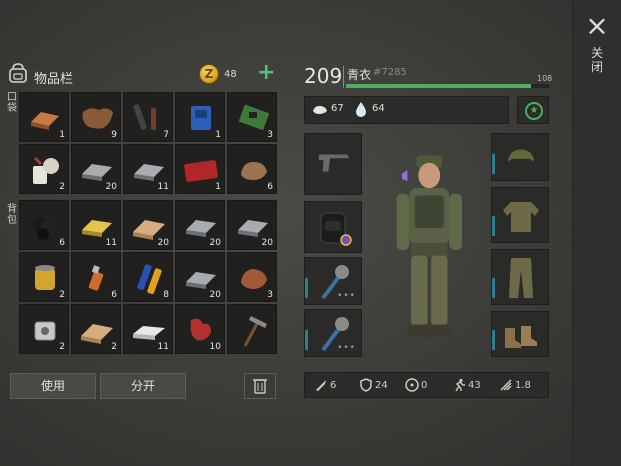 Image resolution: width=621 pixels, height=466 pixels. I want to click on inventory-slot: 10, so click(200, 329).